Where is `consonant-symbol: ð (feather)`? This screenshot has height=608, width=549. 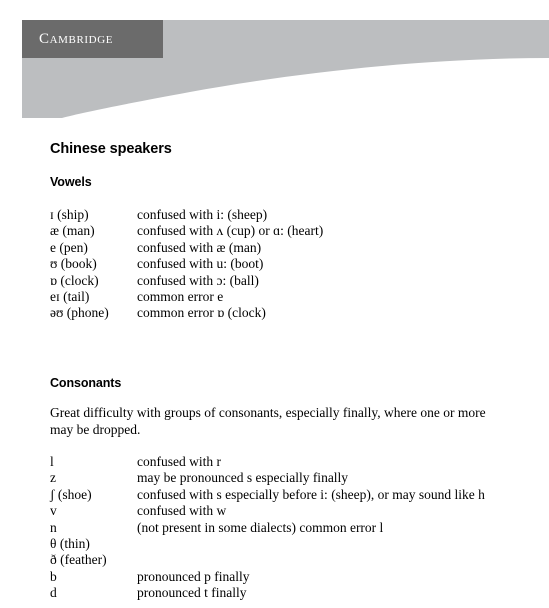 consonant-symbol: ð (feather) is located at coordinates (78, 560).